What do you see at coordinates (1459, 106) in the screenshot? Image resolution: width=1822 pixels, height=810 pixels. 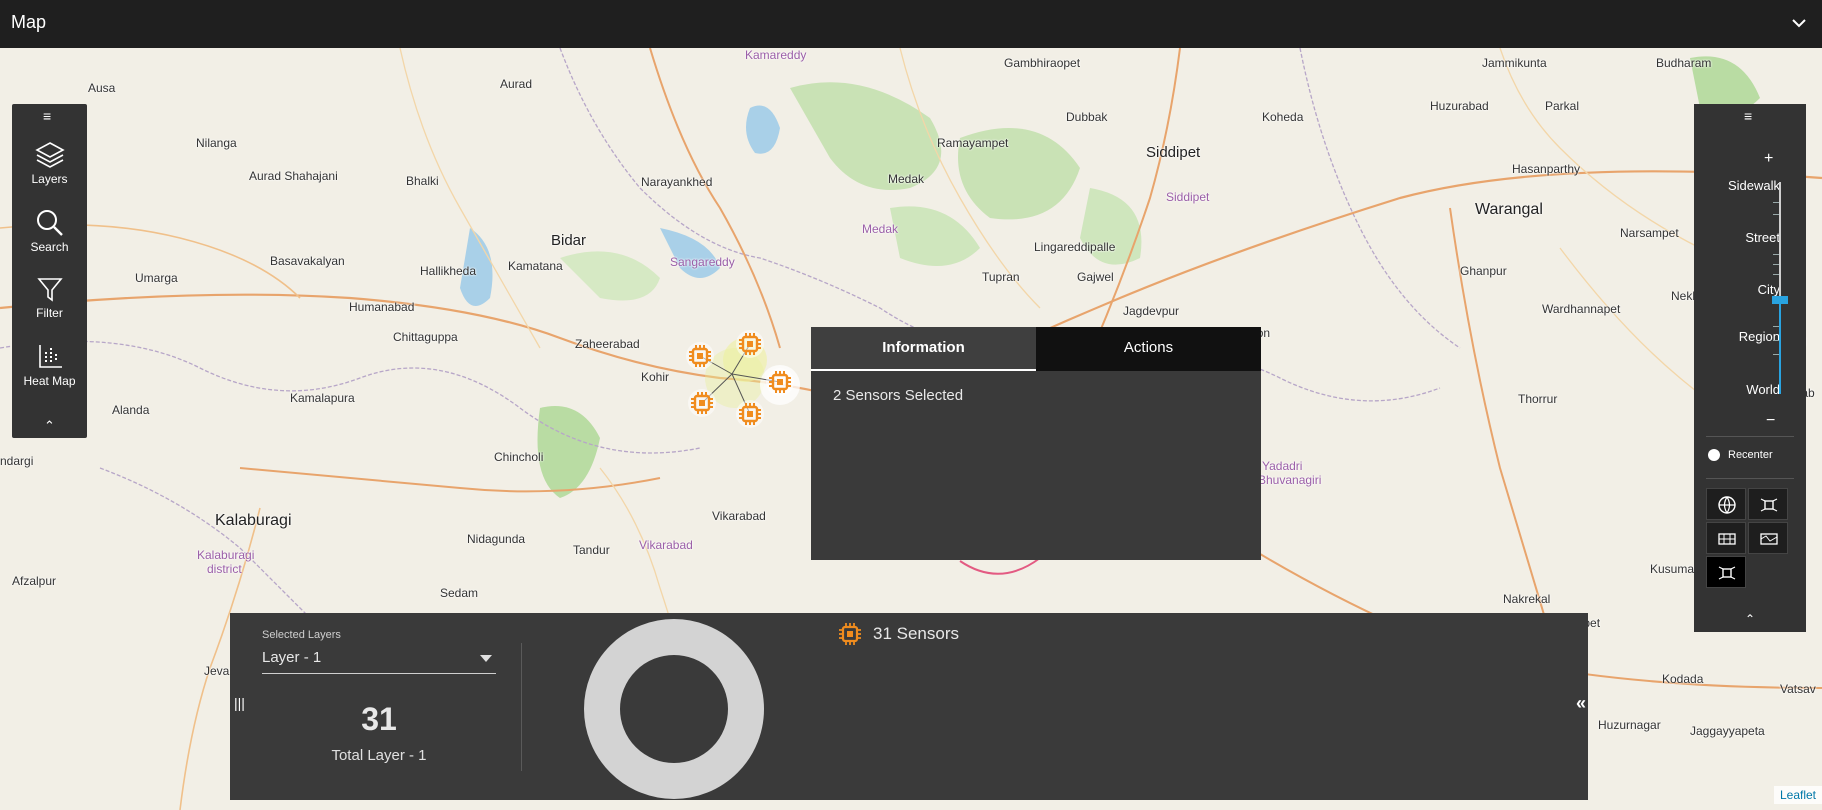 I see `place-label: Huzurabad` at bounding box center [1459, 106].